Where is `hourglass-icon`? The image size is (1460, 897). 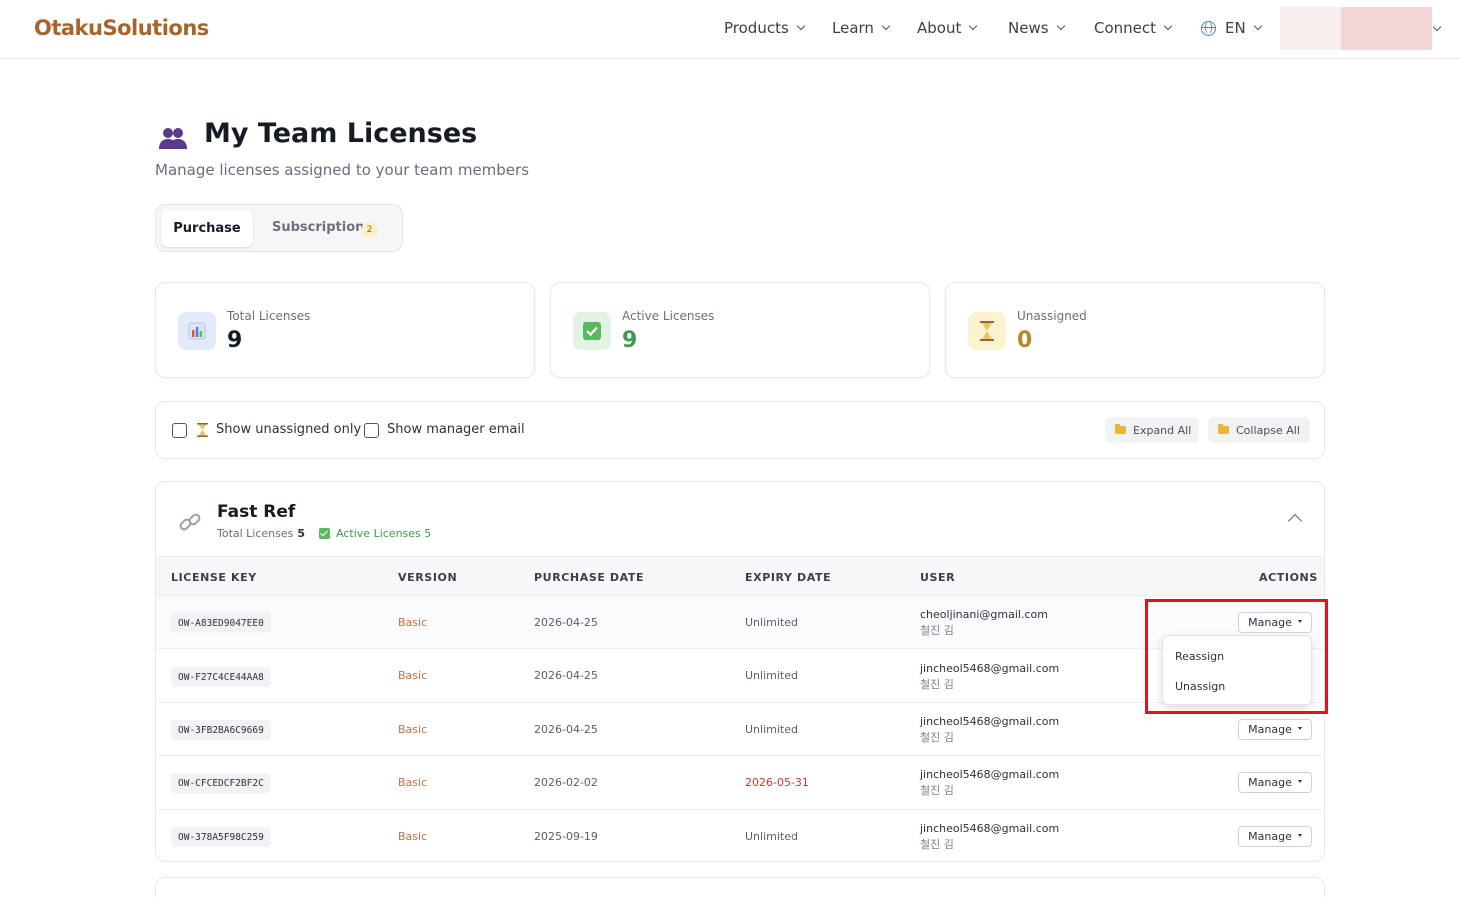
hourglass-icon is located at coordinates (202, 430).